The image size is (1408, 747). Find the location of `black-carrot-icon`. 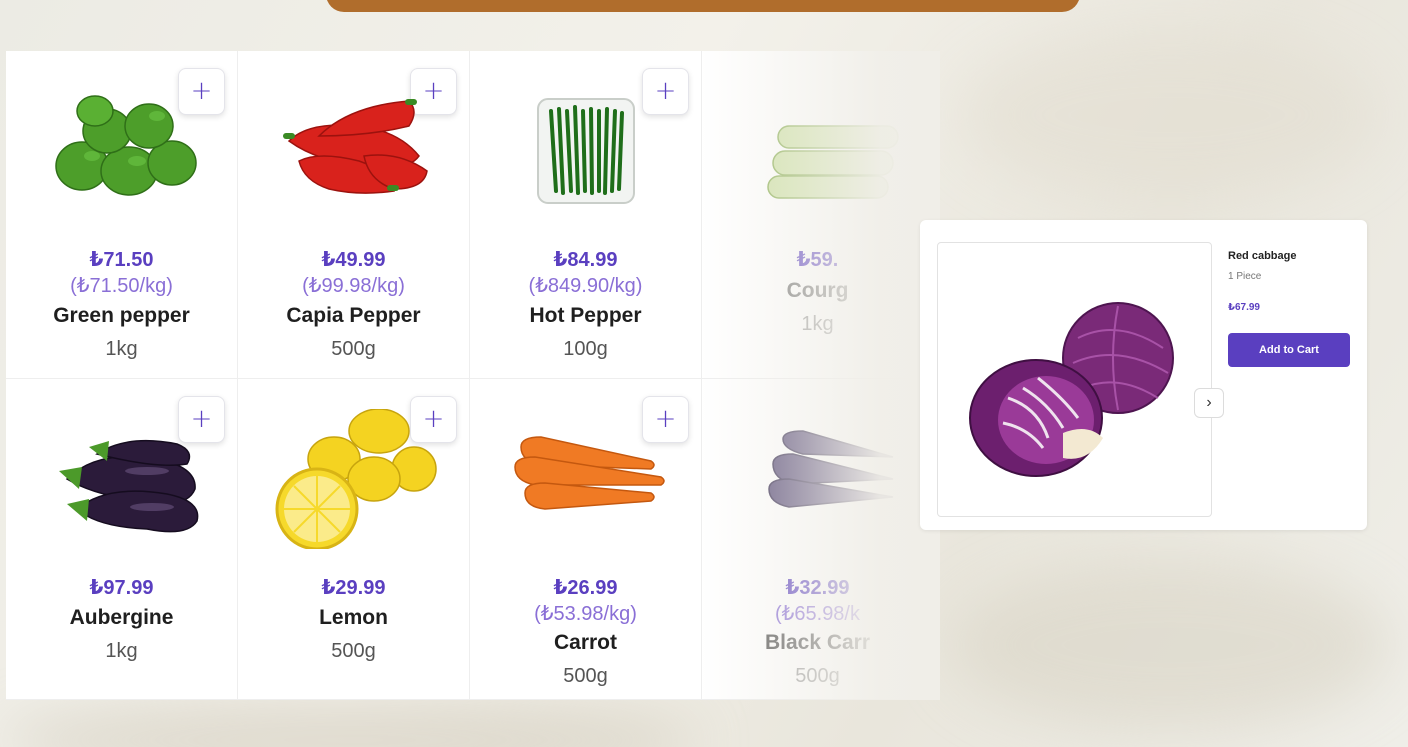

black-carrot-icon is located at coordinates (817, 479).